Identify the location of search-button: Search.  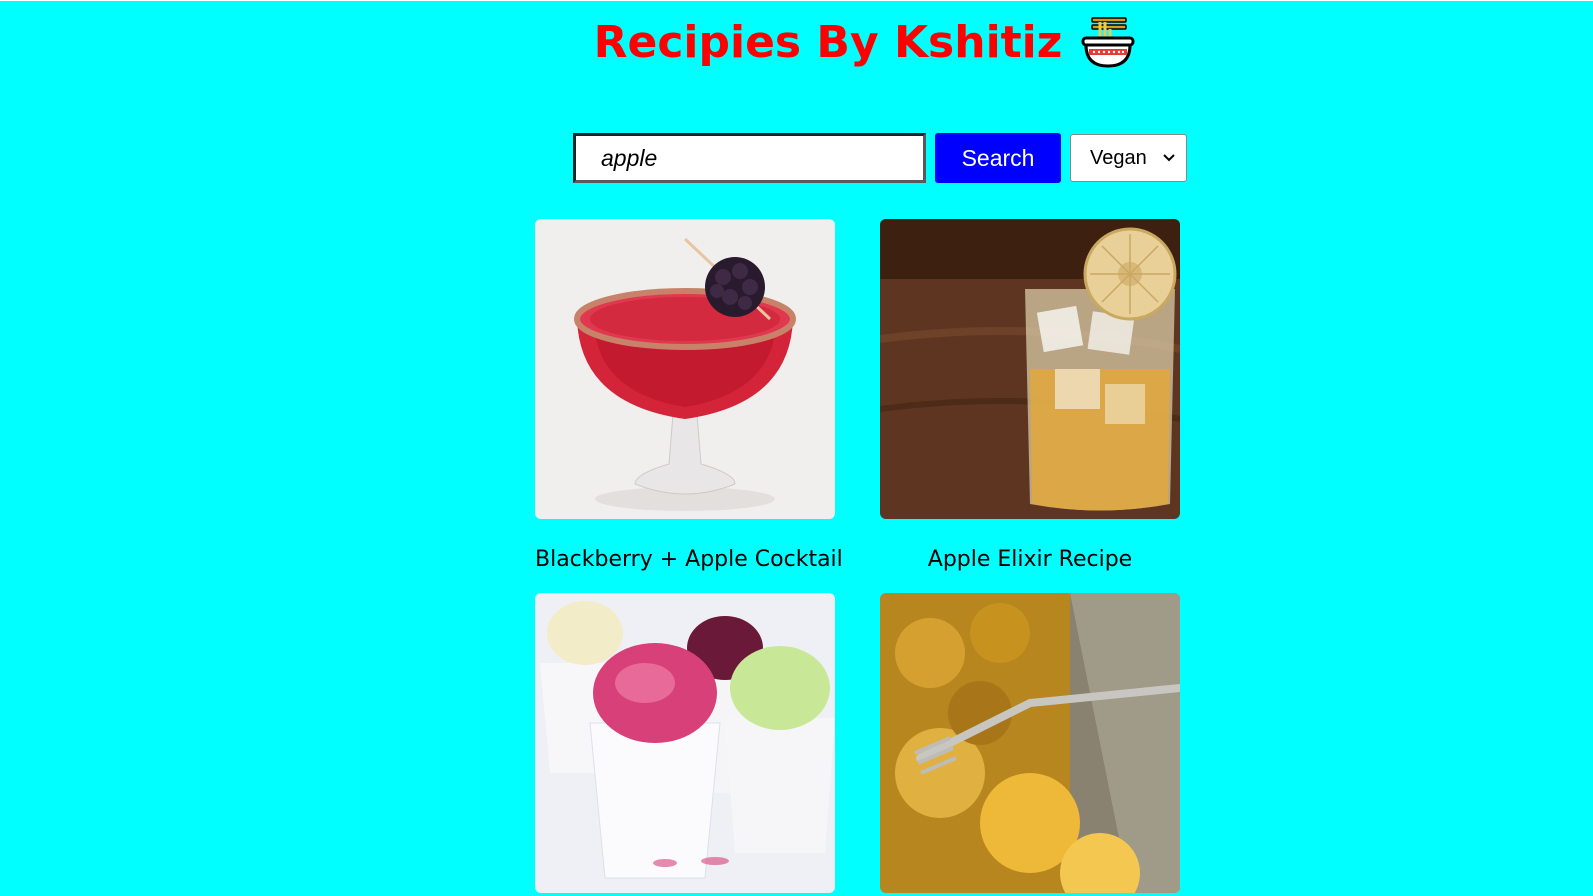
(998, 158).